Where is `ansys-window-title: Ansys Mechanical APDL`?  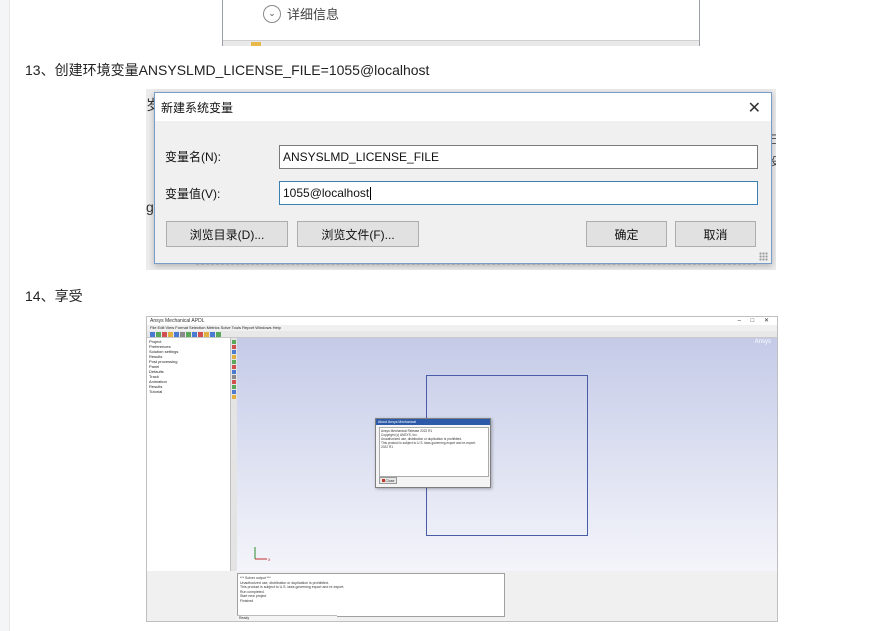
ansys-window-title: Ansys Mechanical APDL is located at coordinates (177, 321).